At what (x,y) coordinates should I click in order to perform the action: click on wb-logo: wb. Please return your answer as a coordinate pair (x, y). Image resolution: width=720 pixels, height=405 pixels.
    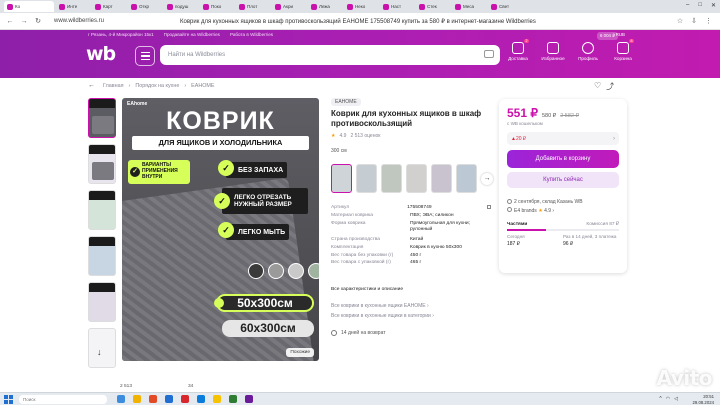
    Looking at the image, I should click on (101, 54).